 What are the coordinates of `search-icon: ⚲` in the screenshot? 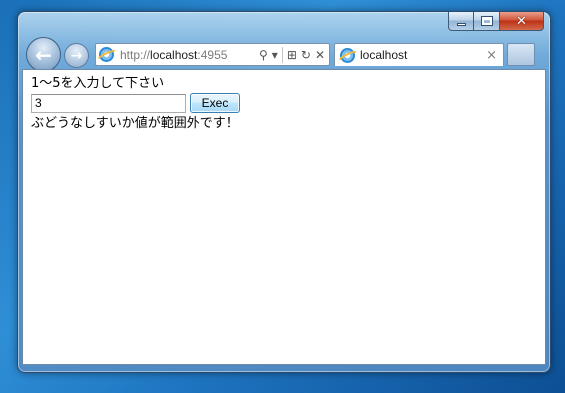 It's located at (263, 55).